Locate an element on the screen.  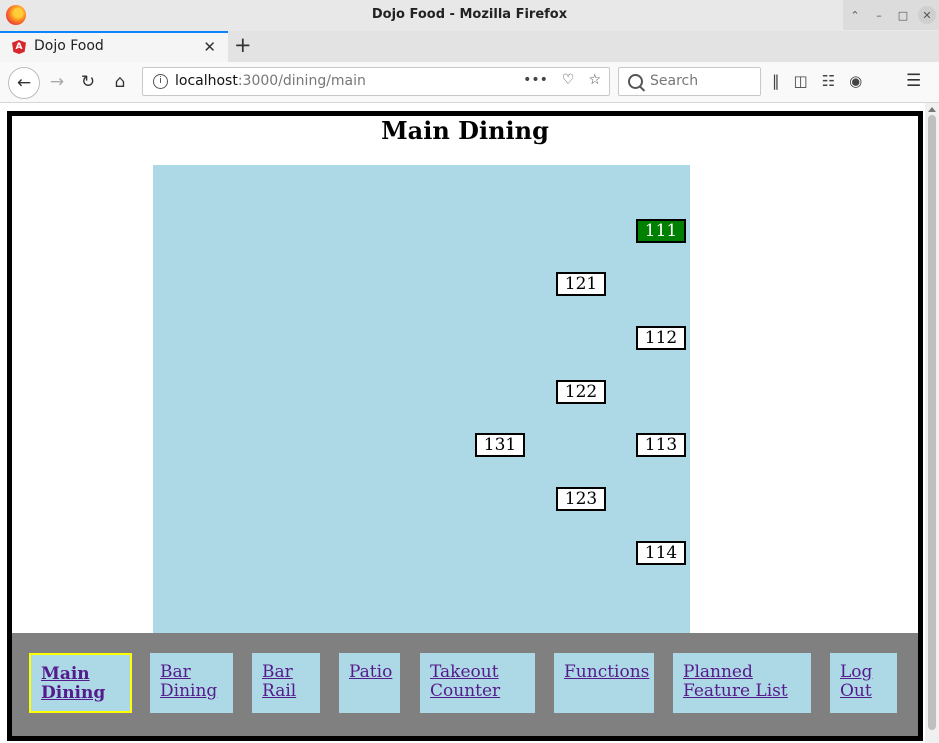
window-restore-up-icon: ⌃ is located at coordinates (855, 15).